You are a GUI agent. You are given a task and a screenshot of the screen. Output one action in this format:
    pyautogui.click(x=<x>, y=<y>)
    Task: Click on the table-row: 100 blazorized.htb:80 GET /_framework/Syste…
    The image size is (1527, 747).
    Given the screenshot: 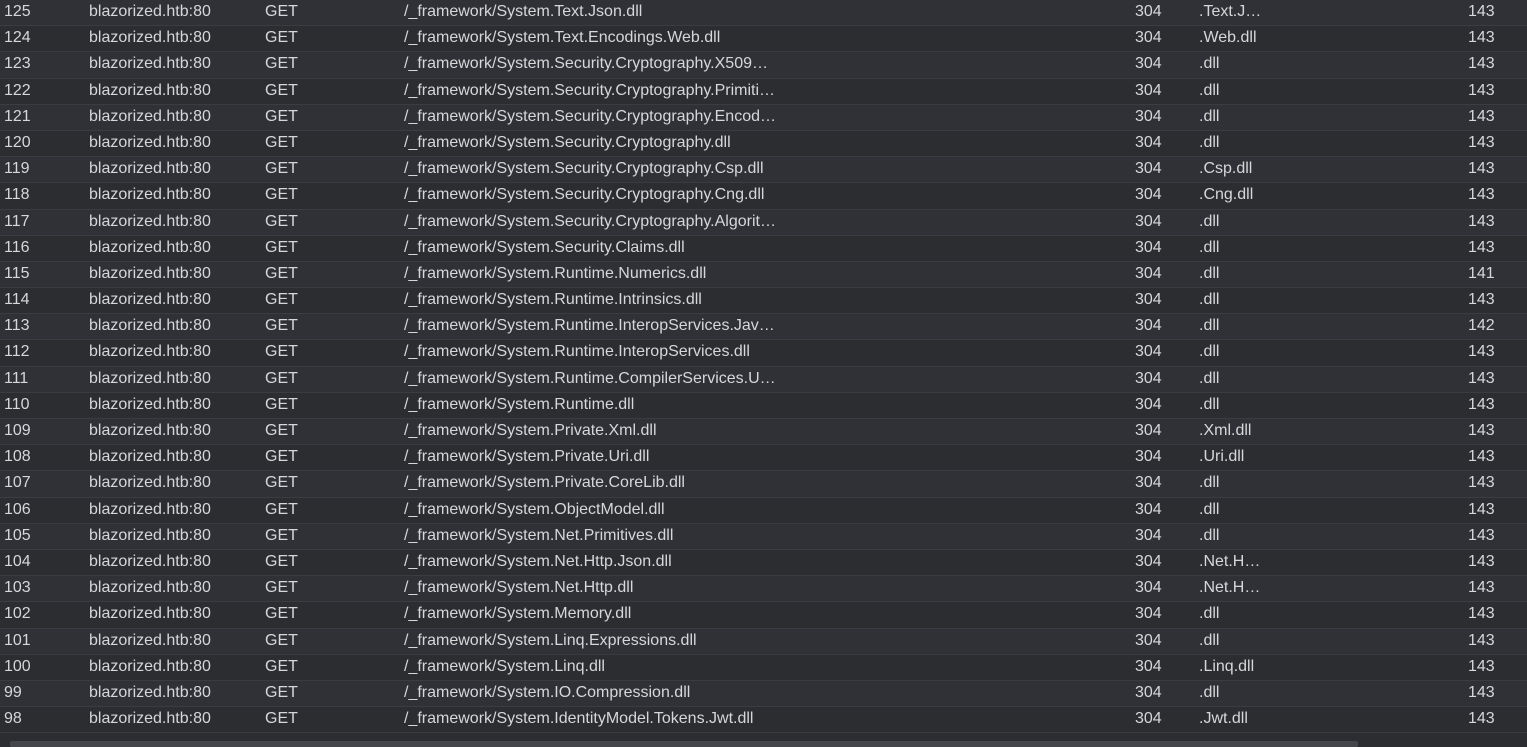 What is the action you would take?
    pyautogui.click(x=763, y=667)
    